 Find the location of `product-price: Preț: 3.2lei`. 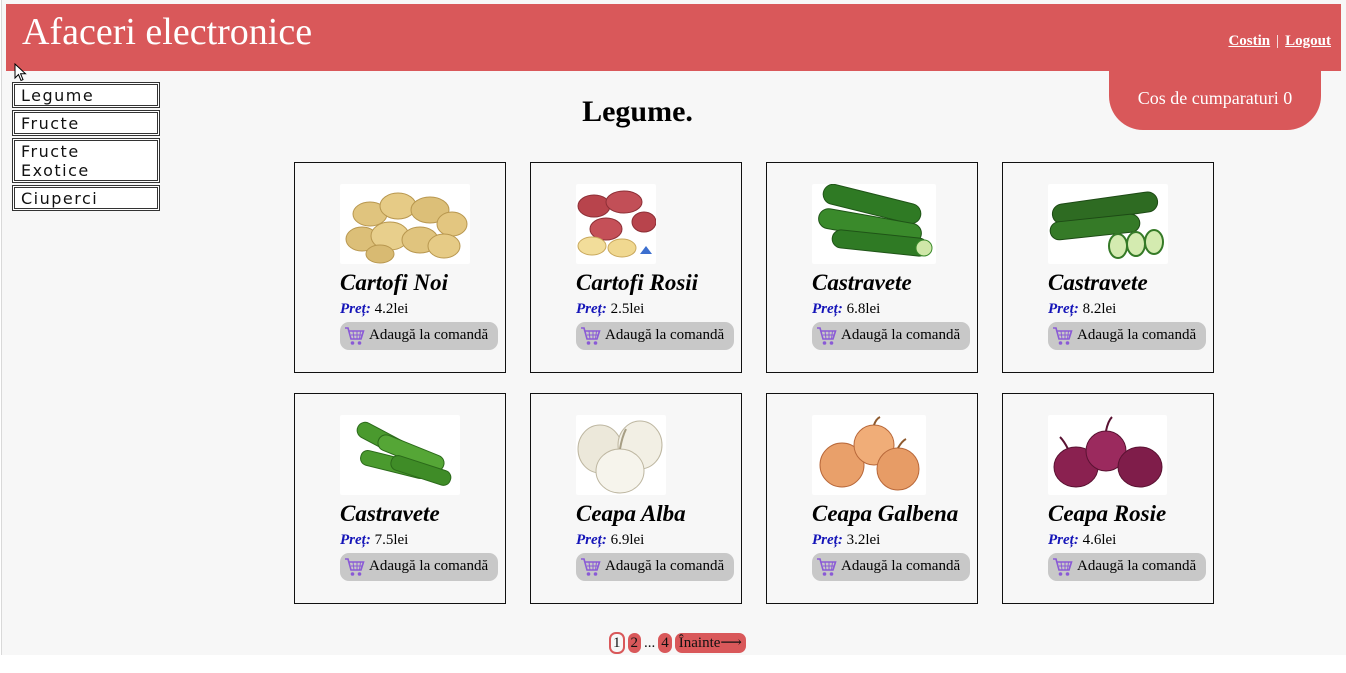

product-price: Preț: 3.2lei is located at coordinates (846, 540).